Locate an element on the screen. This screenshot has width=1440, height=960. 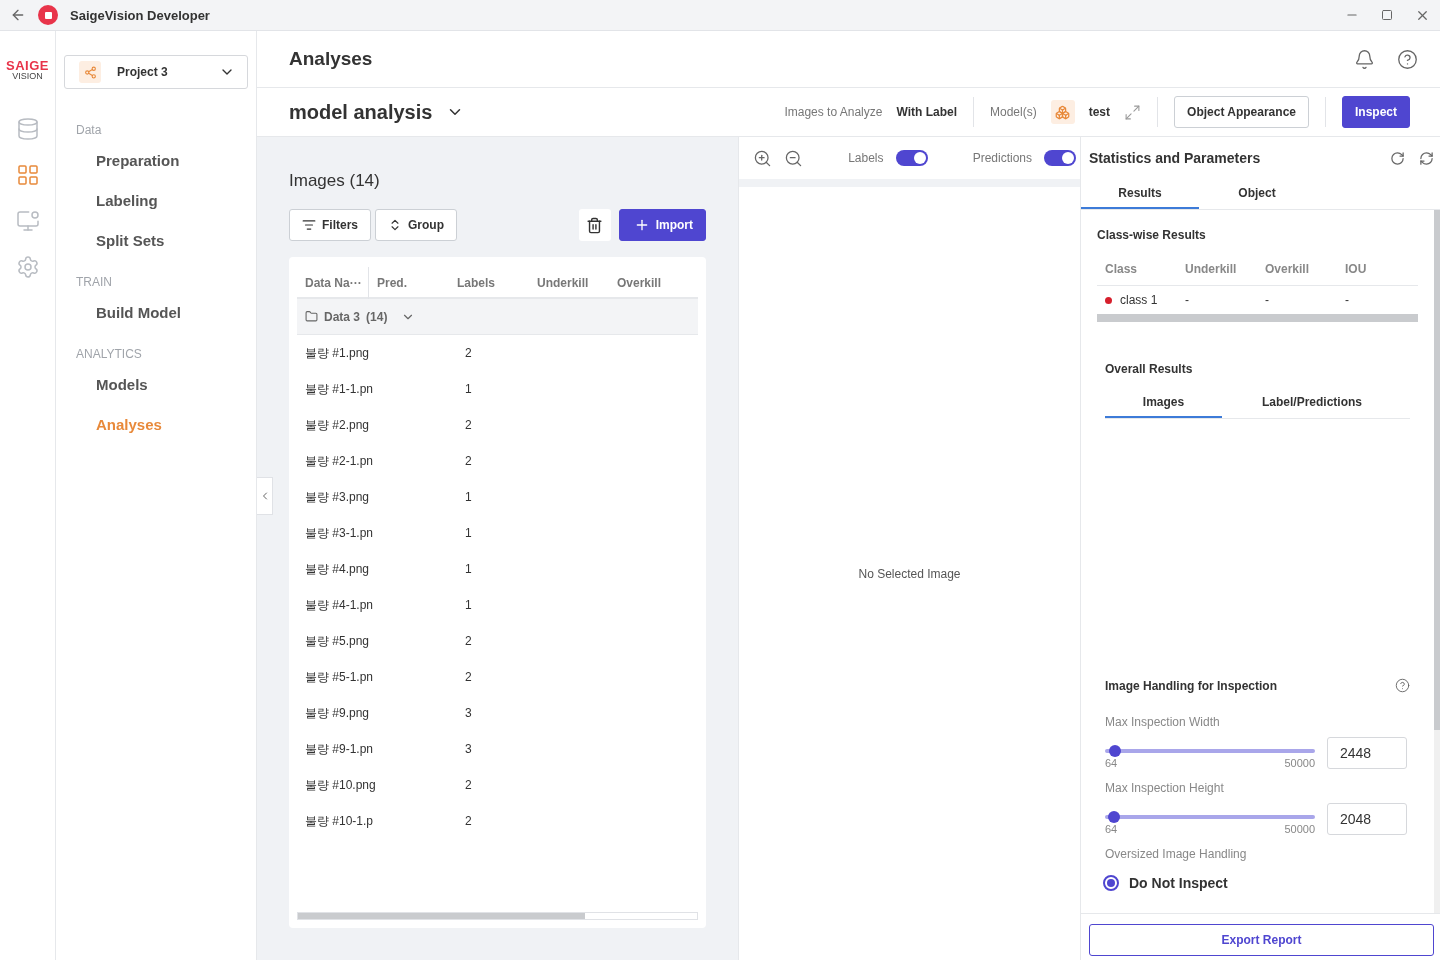
nav-item: Split Sets is located at coordinates (156, 249).